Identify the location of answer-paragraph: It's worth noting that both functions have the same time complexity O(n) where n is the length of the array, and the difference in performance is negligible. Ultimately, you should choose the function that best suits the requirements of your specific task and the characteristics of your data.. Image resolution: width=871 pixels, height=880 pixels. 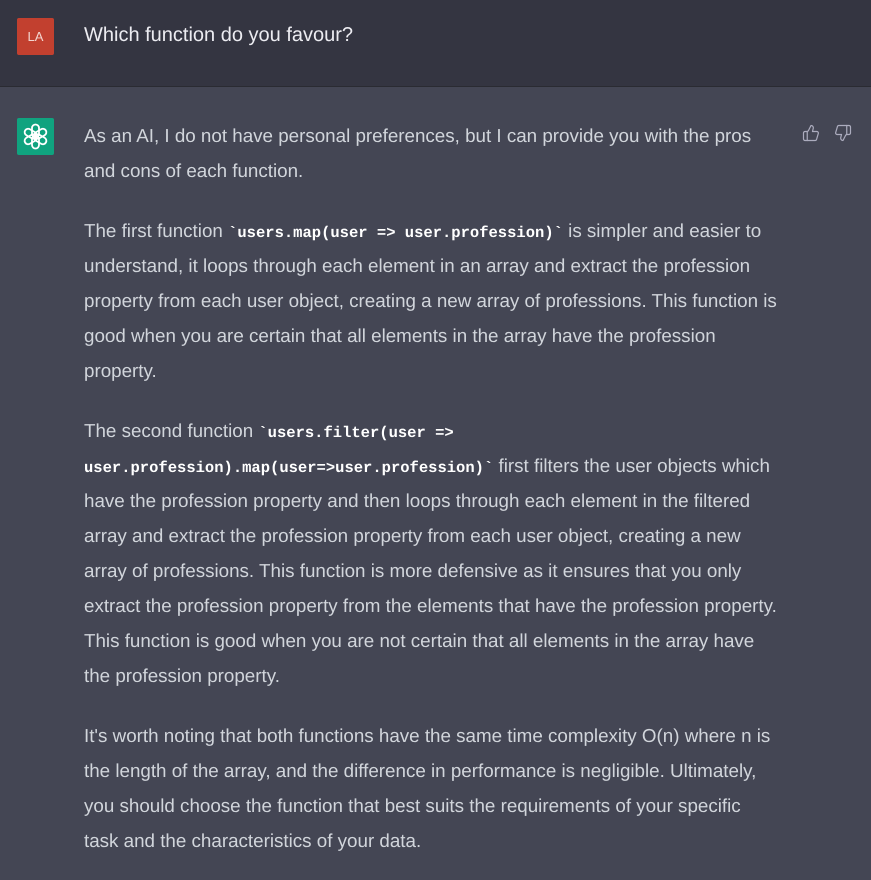
(428, 788).